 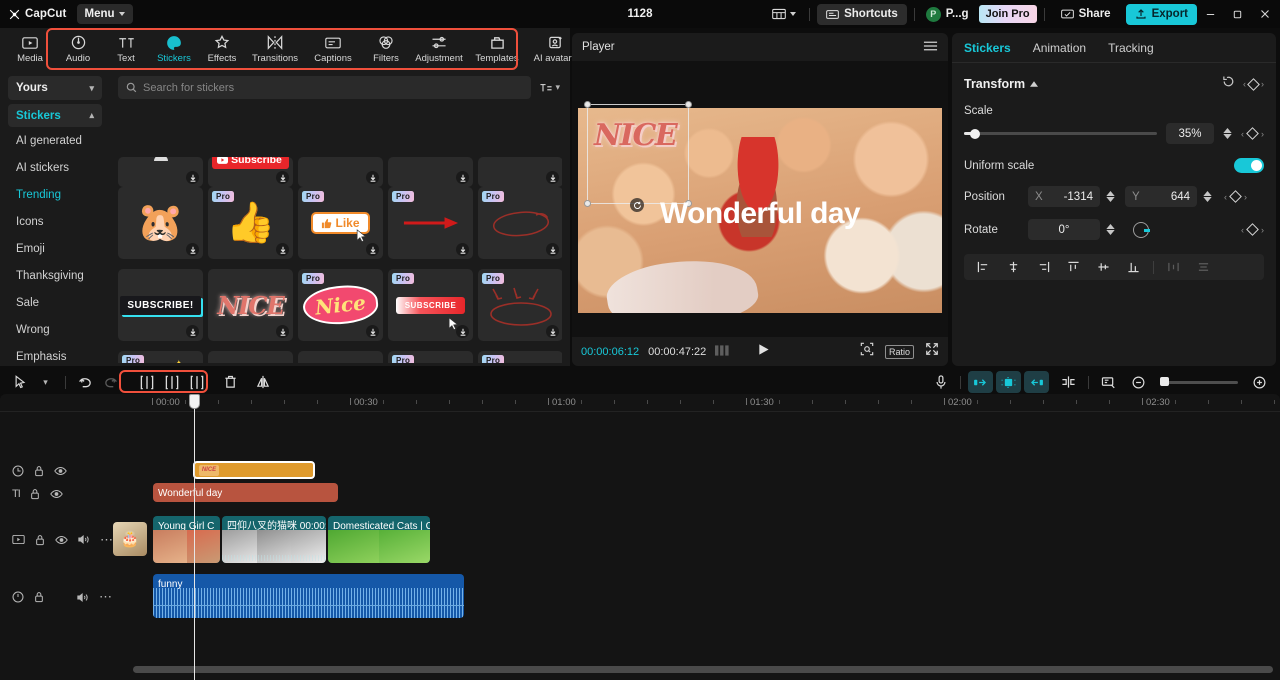 I want to click on mute-icon, so click(x=84, y=539).